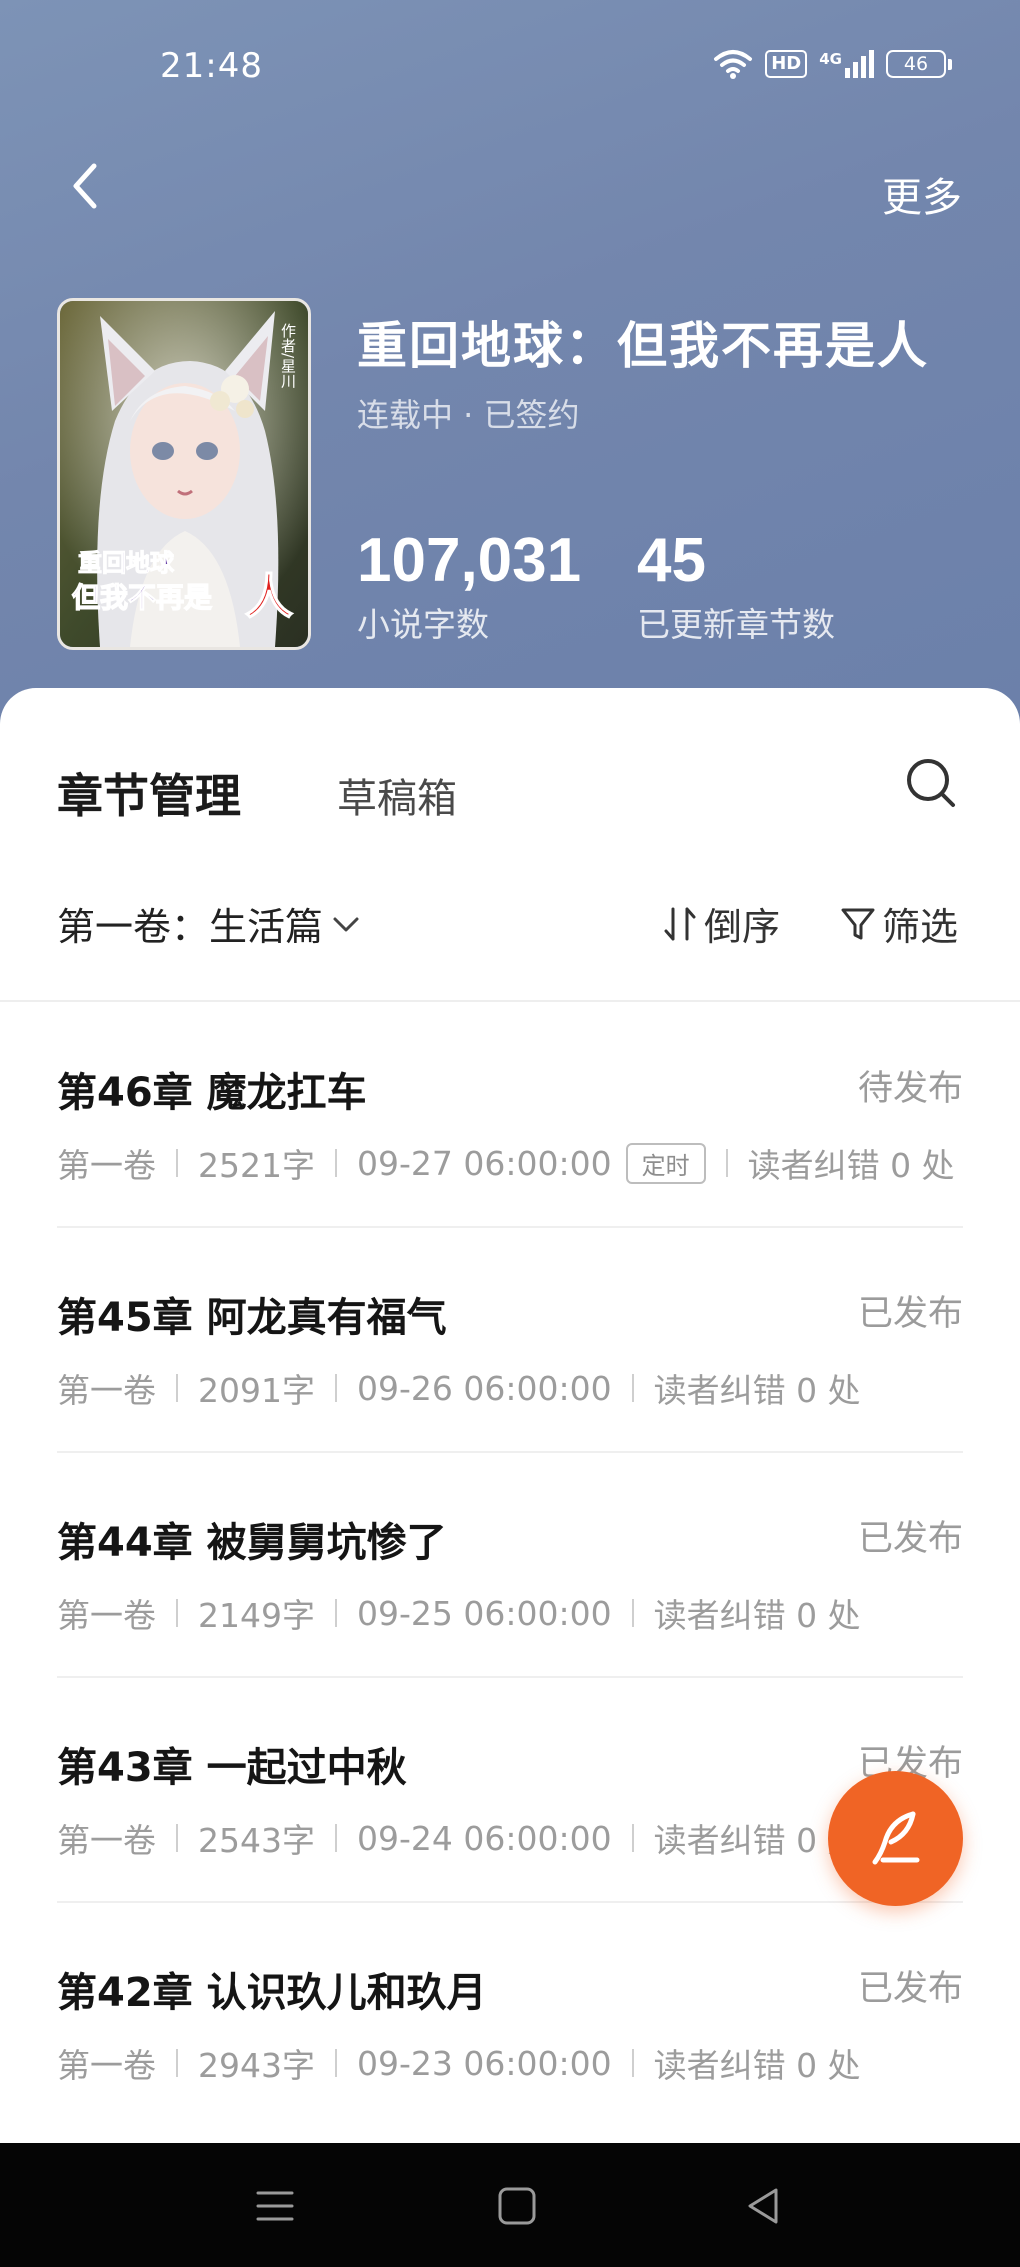  Describe the element at coordinates (665, 1163) in the screenshot. I see `scheduled-tag: 定时` at that location.